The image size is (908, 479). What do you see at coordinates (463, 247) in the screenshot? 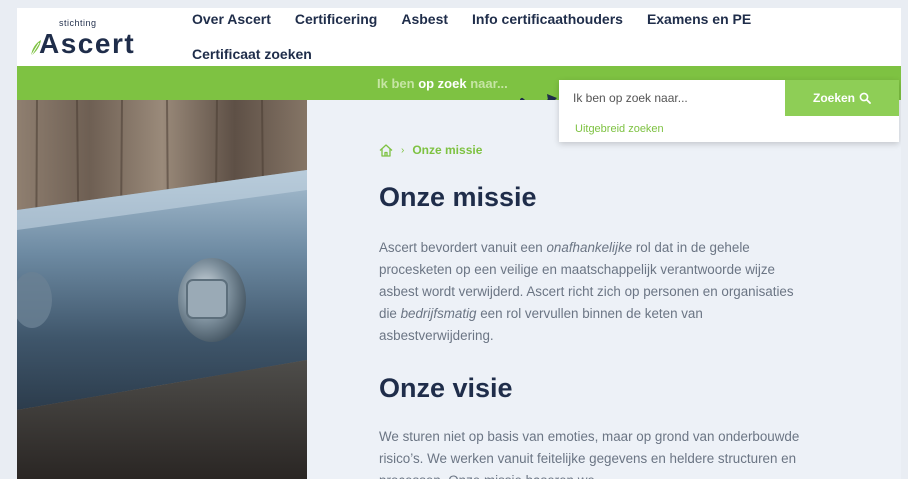
I see `mission-text-a: Ascert bevordert vanuit een` at bounding box center [463, 247].